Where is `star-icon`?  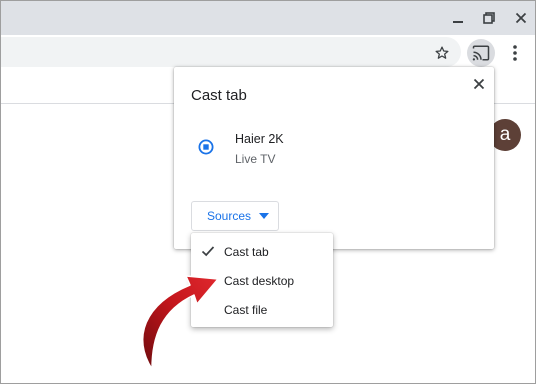
star-icon is located at coordinates (442, 53).